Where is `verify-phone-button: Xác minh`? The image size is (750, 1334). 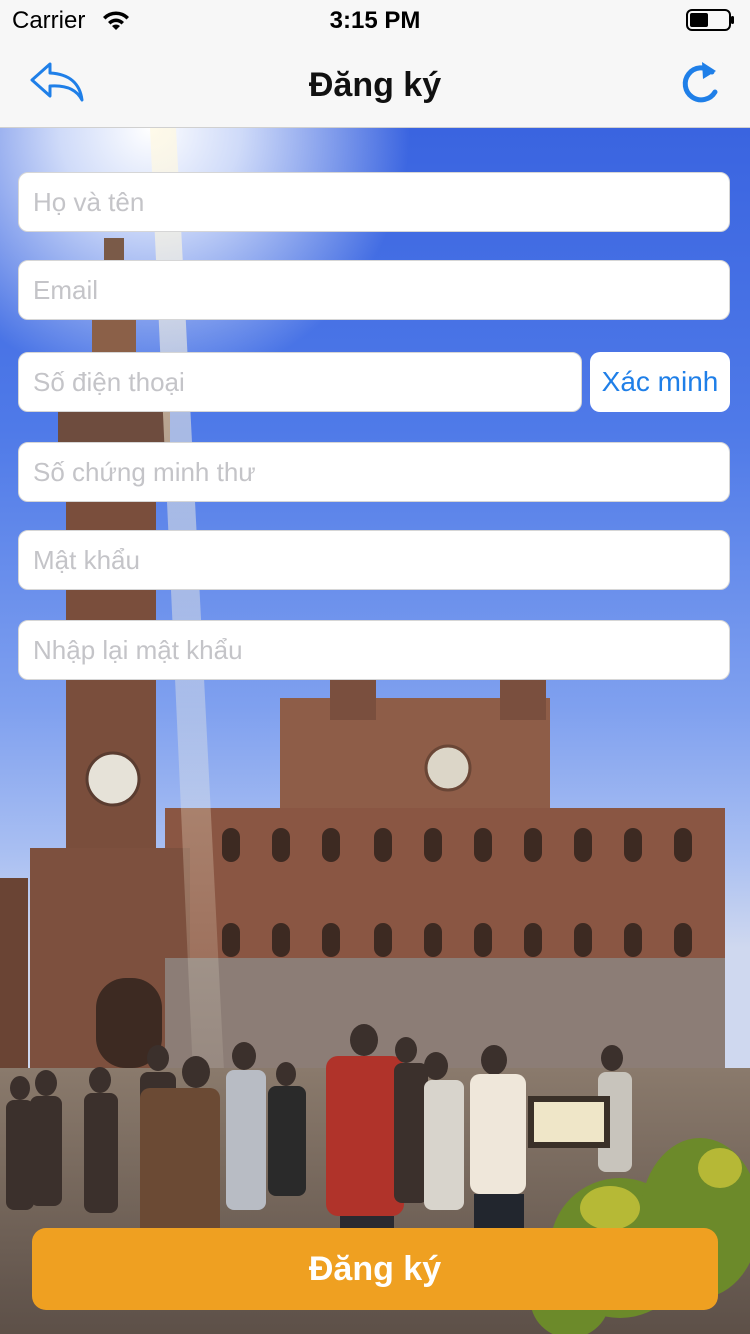 verify-phone-button: Xác minh is located at coordinates (660, 382).